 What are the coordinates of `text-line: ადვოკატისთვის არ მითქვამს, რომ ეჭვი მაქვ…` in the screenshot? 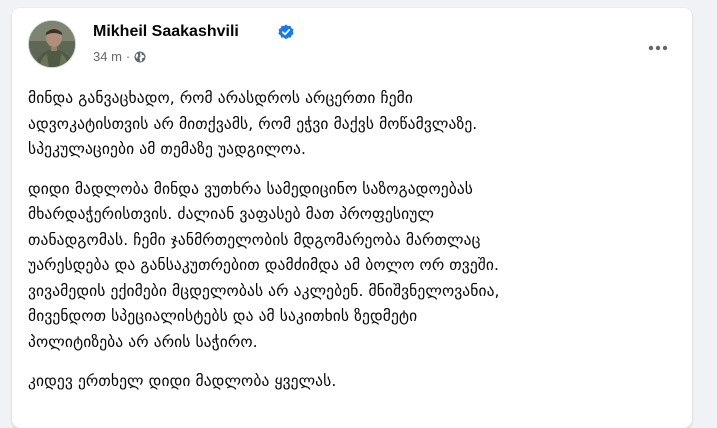 It's located at (253, 123).